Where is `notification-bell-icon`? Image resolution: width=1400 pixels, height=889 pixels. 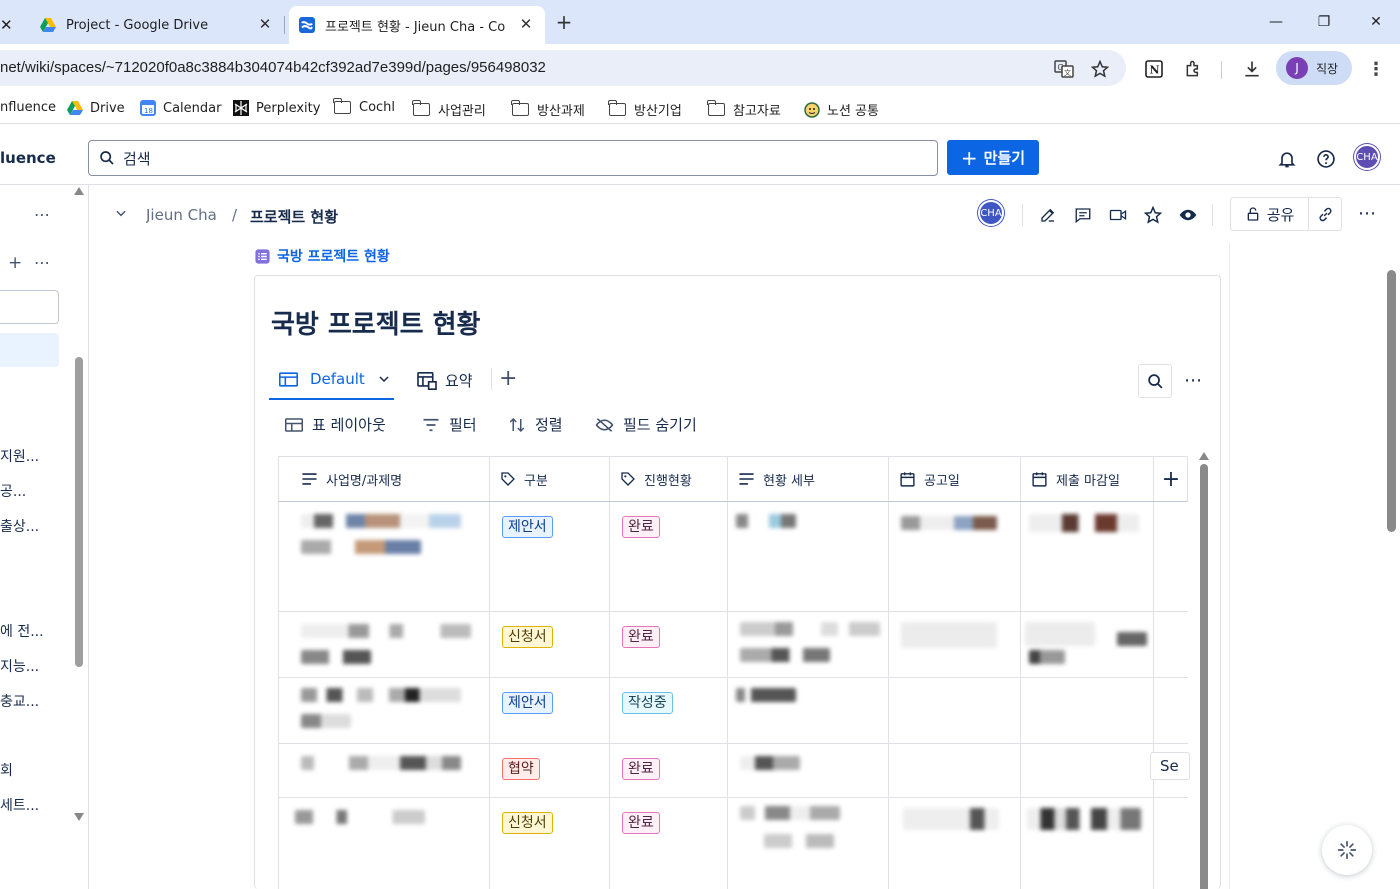
notification-bell-icon is located at coordinates (1287, 159).